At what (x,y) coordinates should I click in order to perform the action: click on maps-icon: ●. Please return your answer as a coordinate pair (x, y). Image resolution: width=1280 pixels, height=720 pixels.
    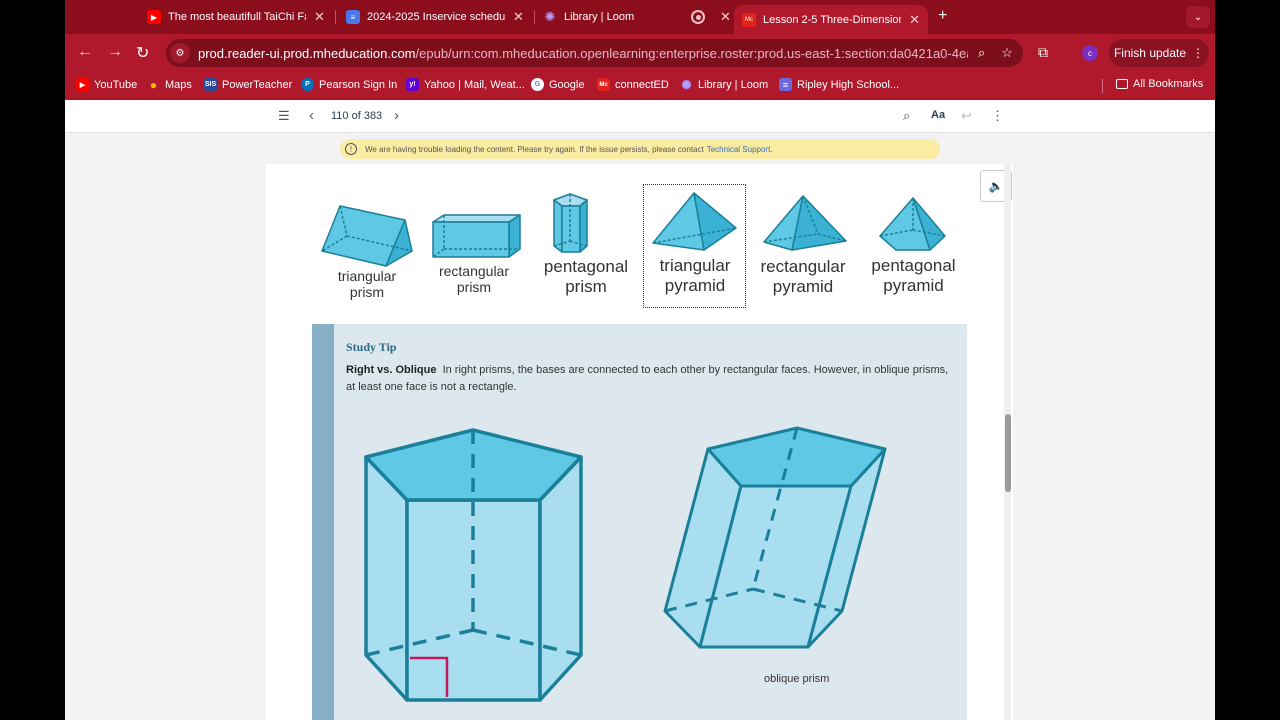
    Looking at the image, I should click on (153, 84).